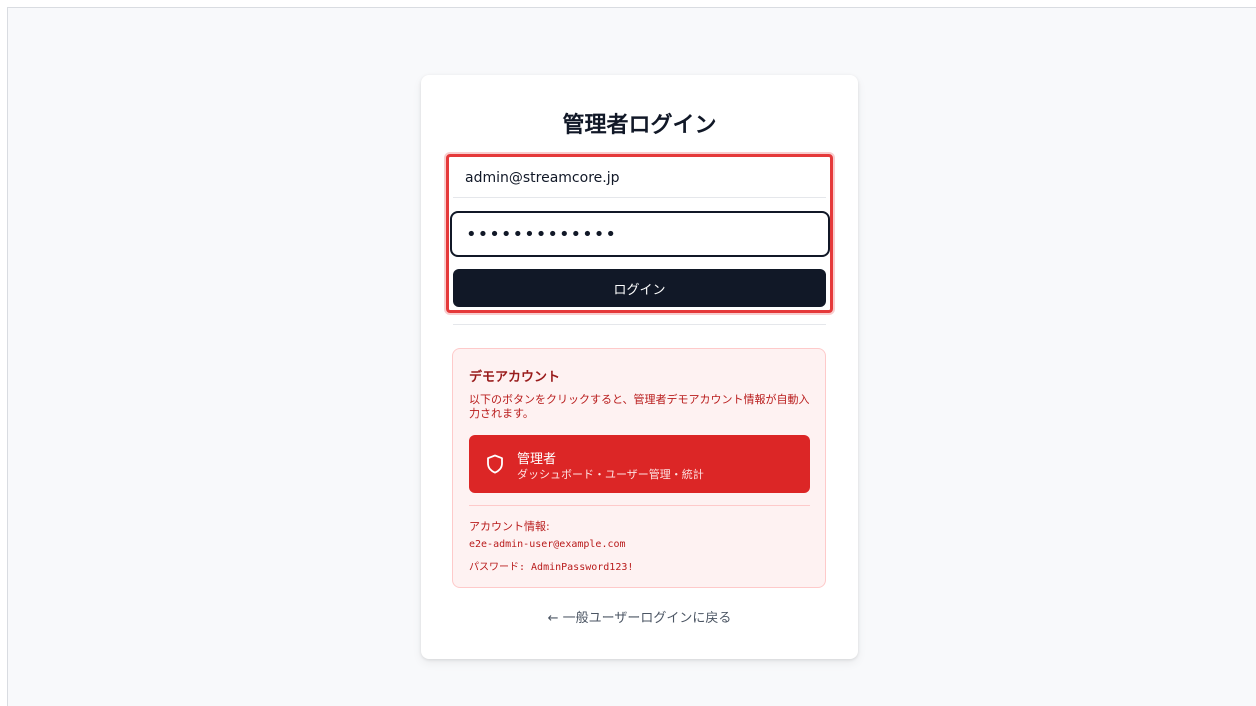 This screenshot has width=1256, height=706. What do you see at coordinates (551, 567) in the screenshot?
I see `account-password: パスワード: AdminPassword123!` at bounding box center [551, 567].